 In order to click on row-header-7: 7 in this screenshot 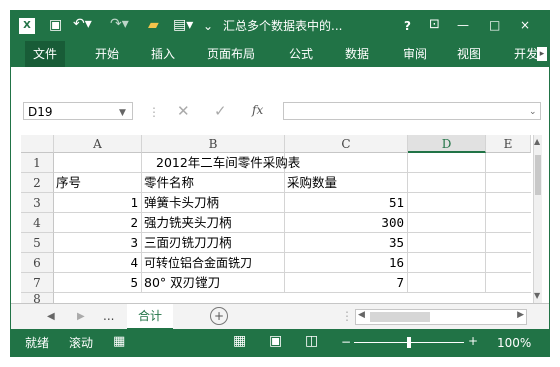, I will do `click(37, 283)`.